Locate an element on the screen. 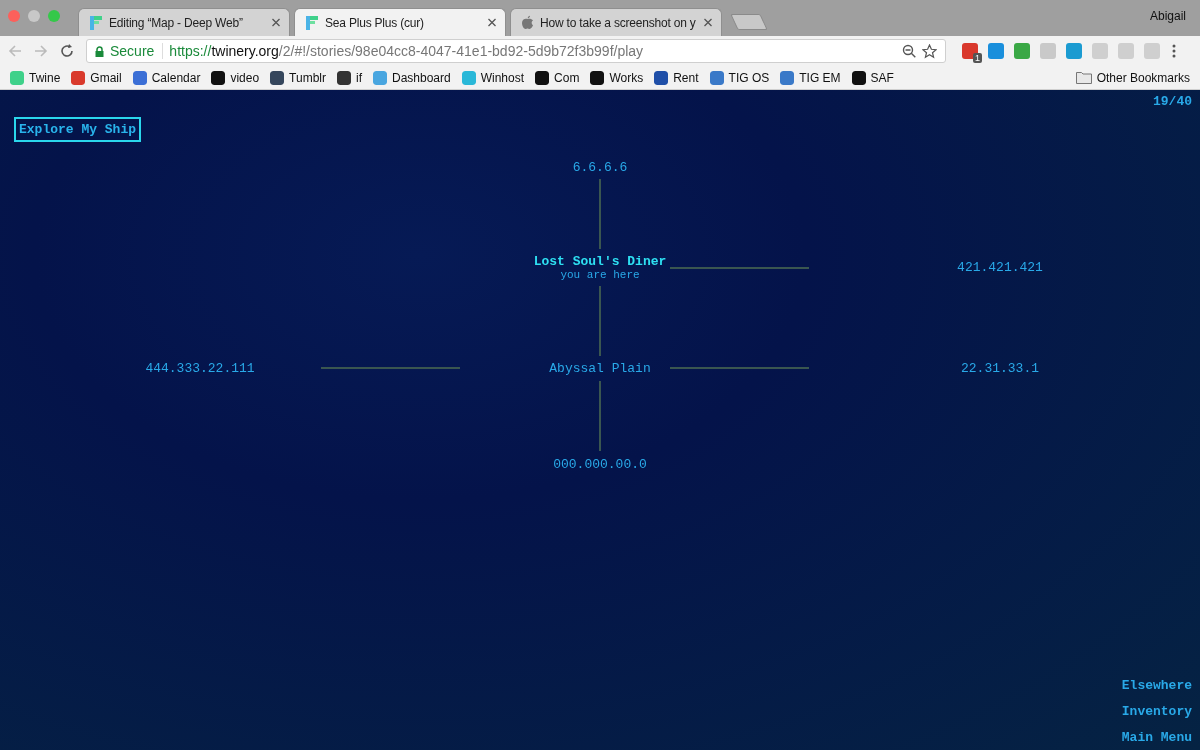 The image size is (1200, 750). bookmark: Works is located at coordinates (617, 77).